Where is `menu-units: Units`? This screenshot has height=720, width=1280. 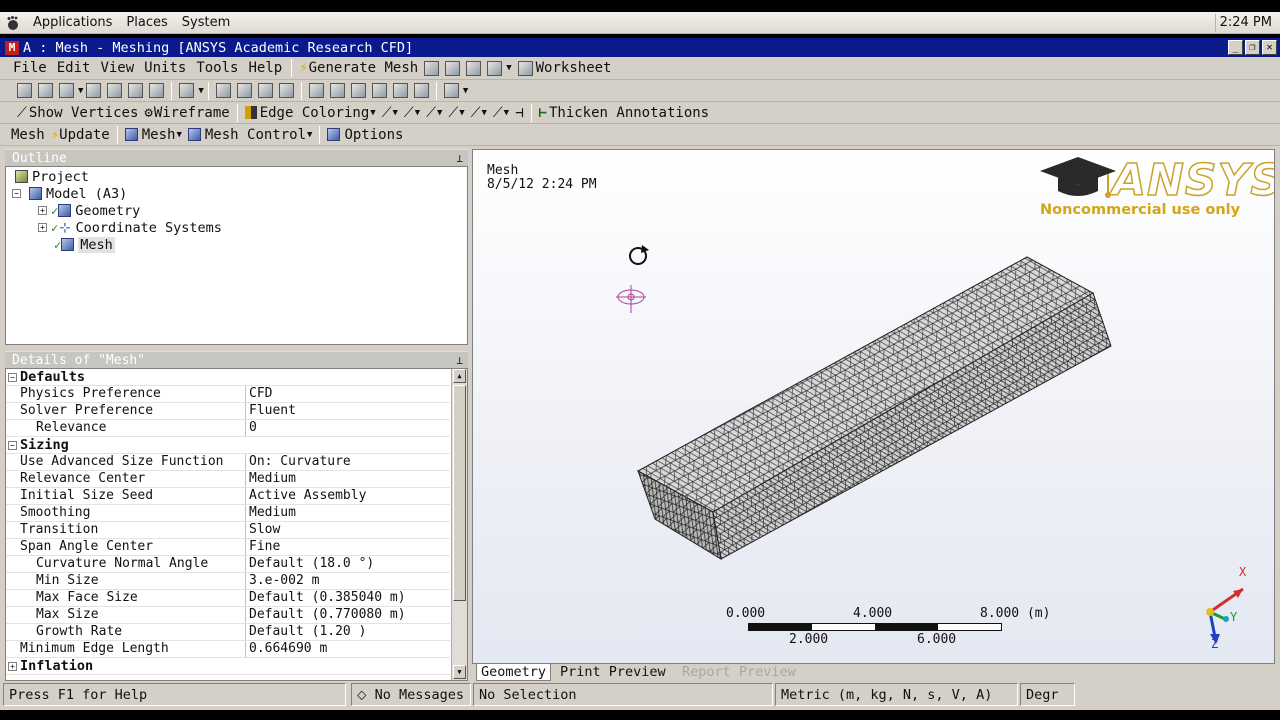 menu-units: Units is located at coordinates (165, 68).